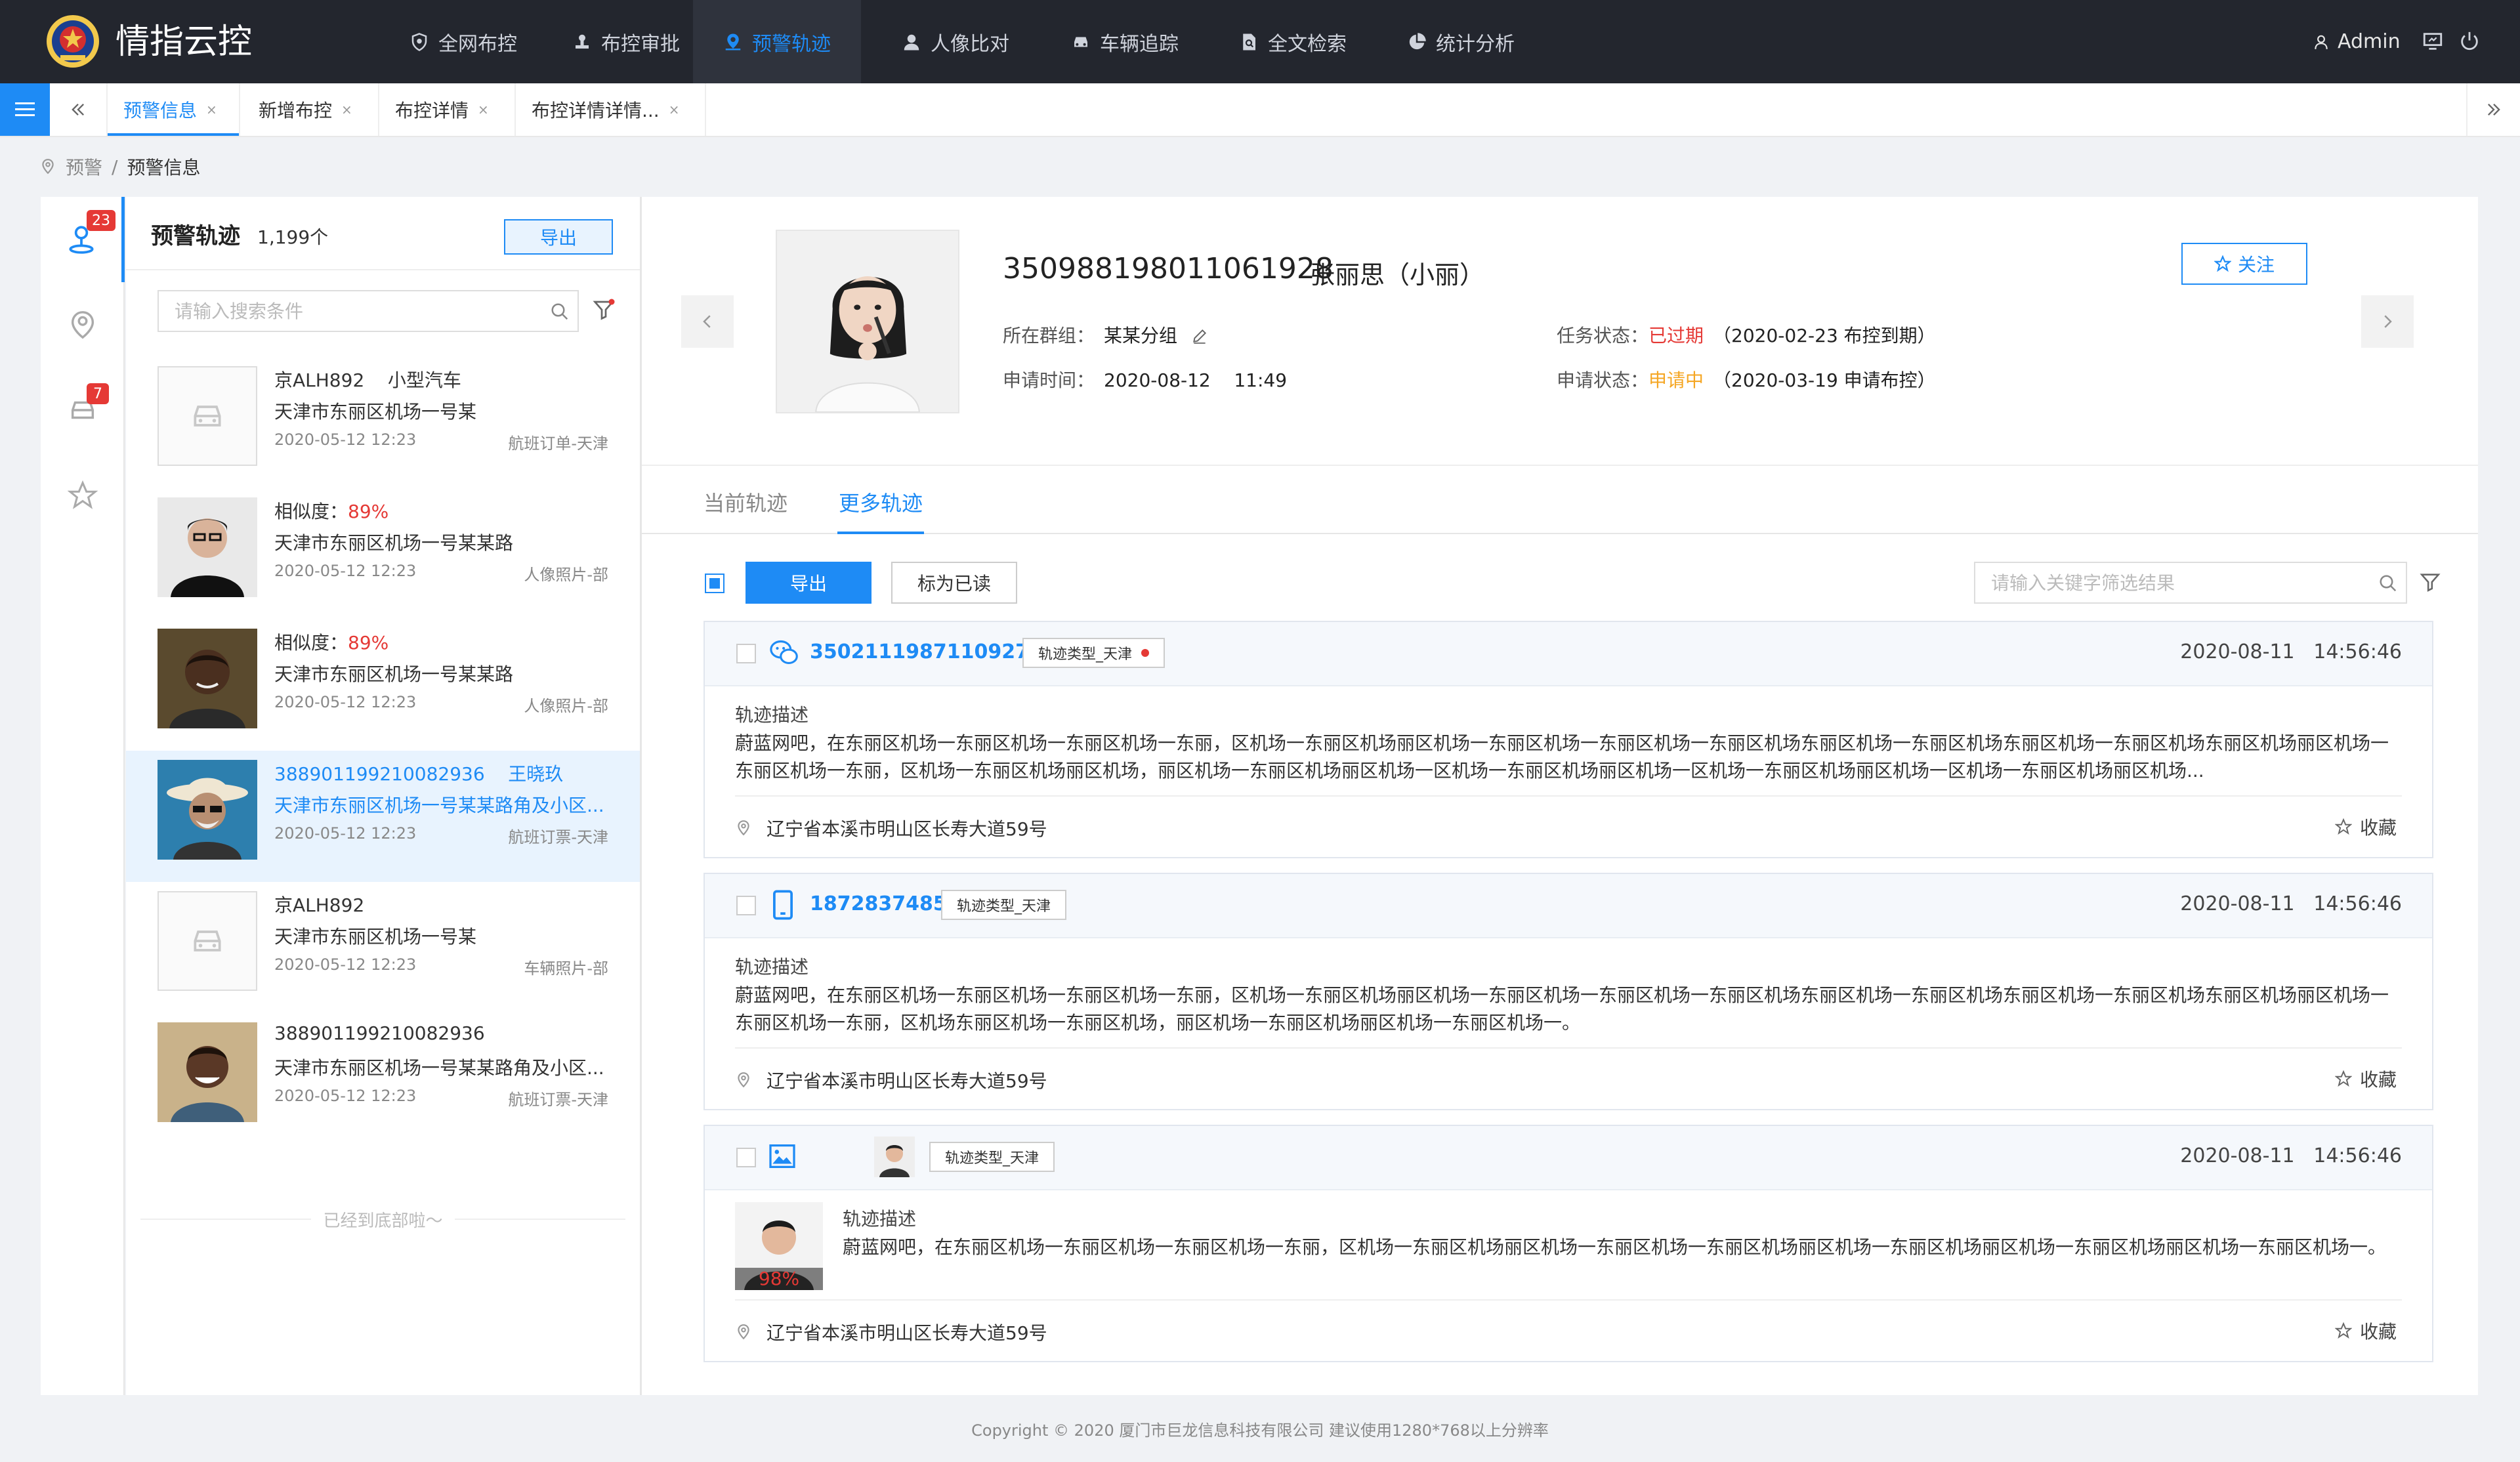 The height and width of the screenshot is (1462, 2520). Describe the element at coordinates (777, 41) in the screenshot. I see `nav-item-alert-track: 预警轨迹` at that location.